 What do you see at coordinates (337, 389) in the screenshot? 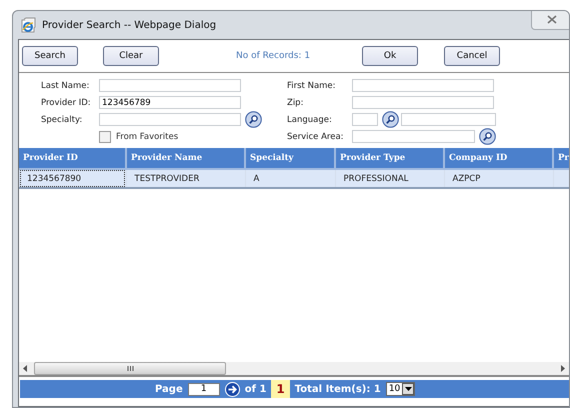
I see `total-items: Total Item(s): 1` at bounding box center [337, 389].